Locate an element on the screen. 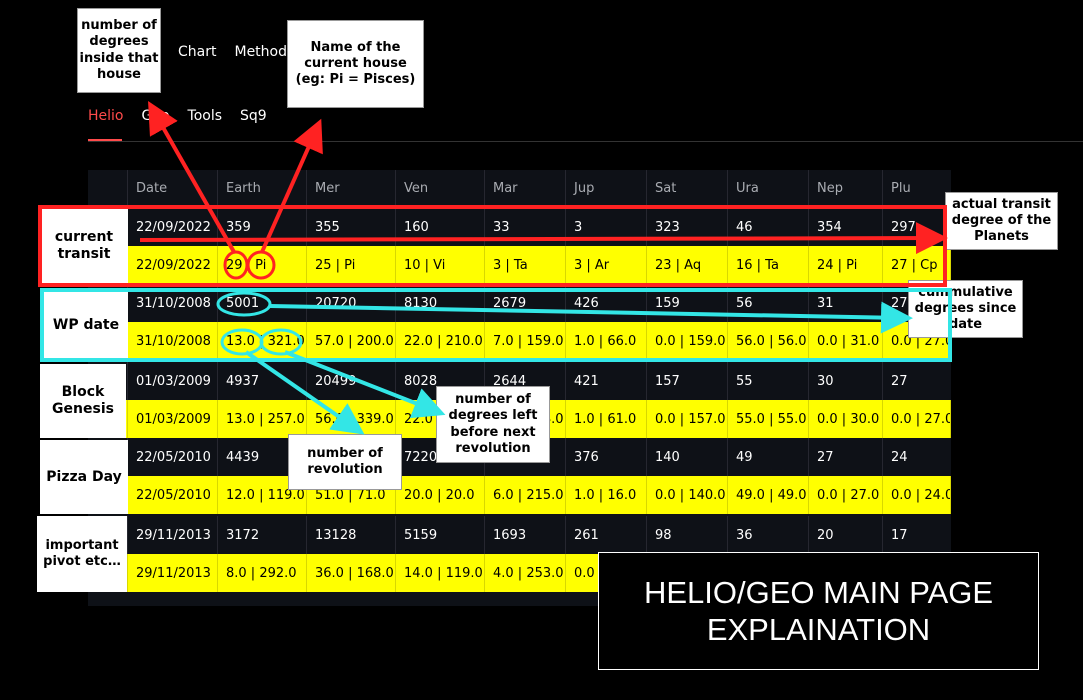 The height and width of the screenshot is (700, 1083). table-cell: 20.0 | 20.0 is located at coordinates (440, 495).